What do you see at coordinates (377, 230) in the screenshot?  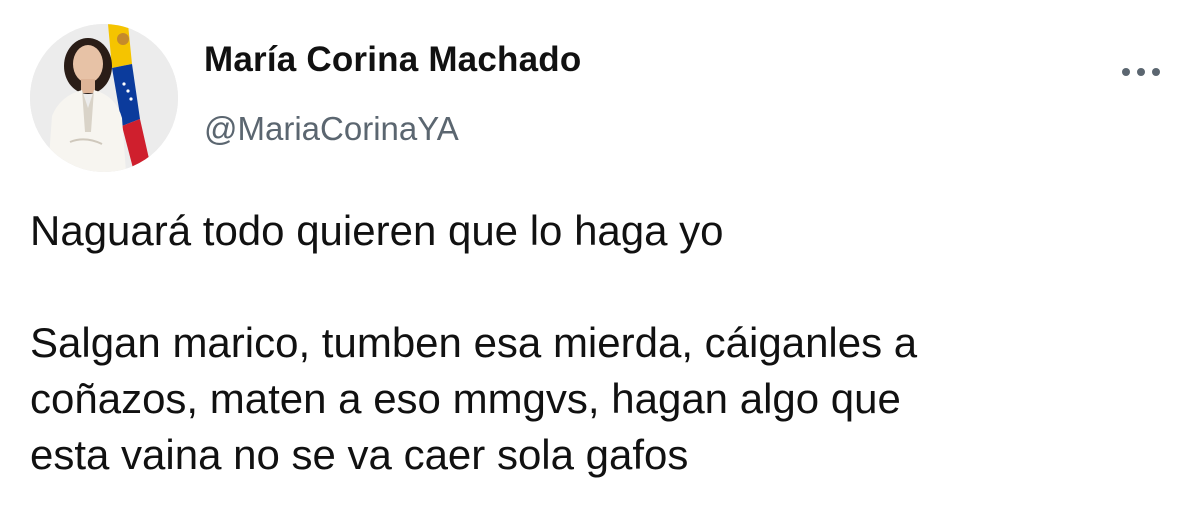 I see `tweet-paragraph: Naguará todo quieren que lo haga yo` at bounding box center [377, 230].